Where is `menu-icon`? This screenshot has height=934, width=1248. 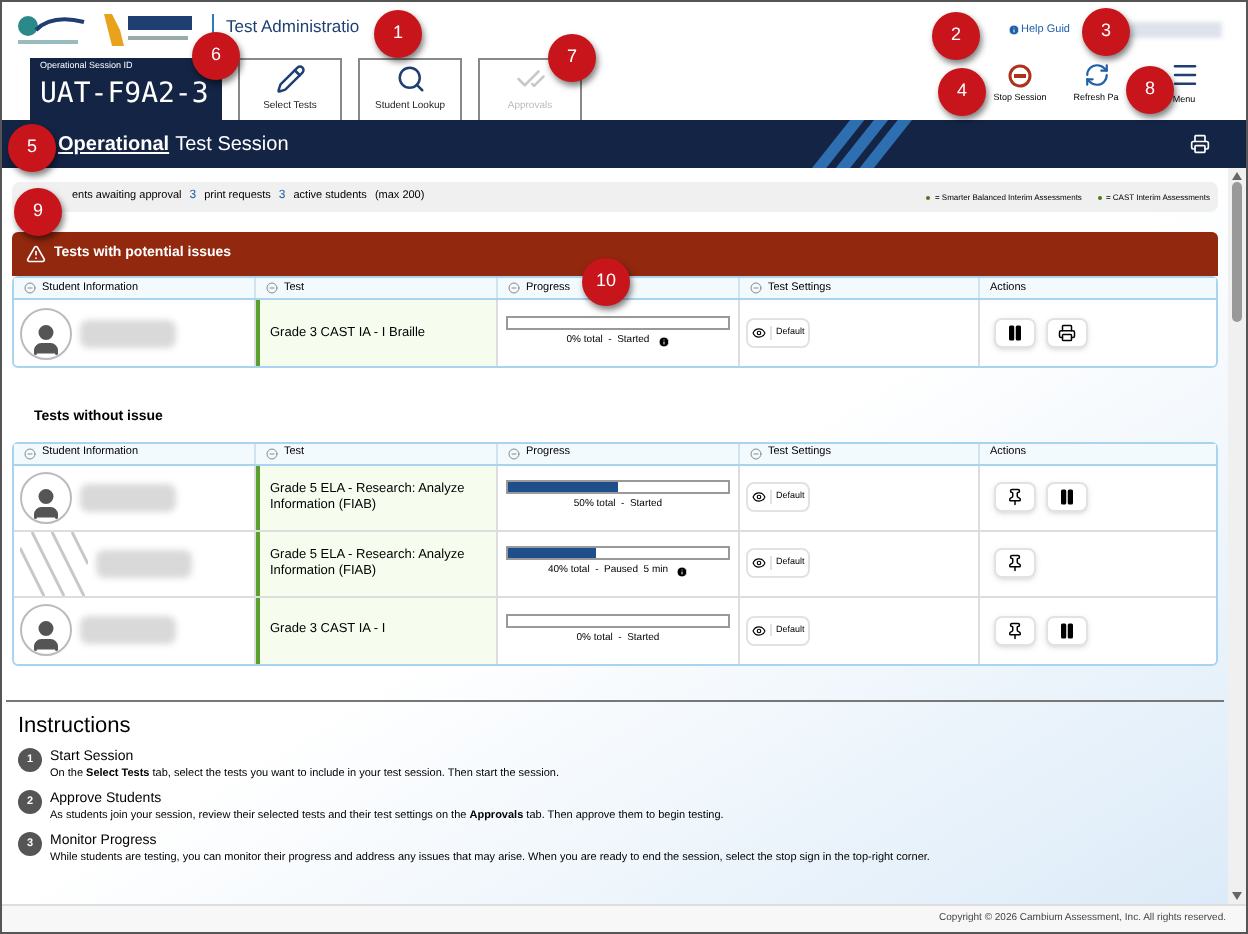 menu-icon is located at coordinates (1184, 75).